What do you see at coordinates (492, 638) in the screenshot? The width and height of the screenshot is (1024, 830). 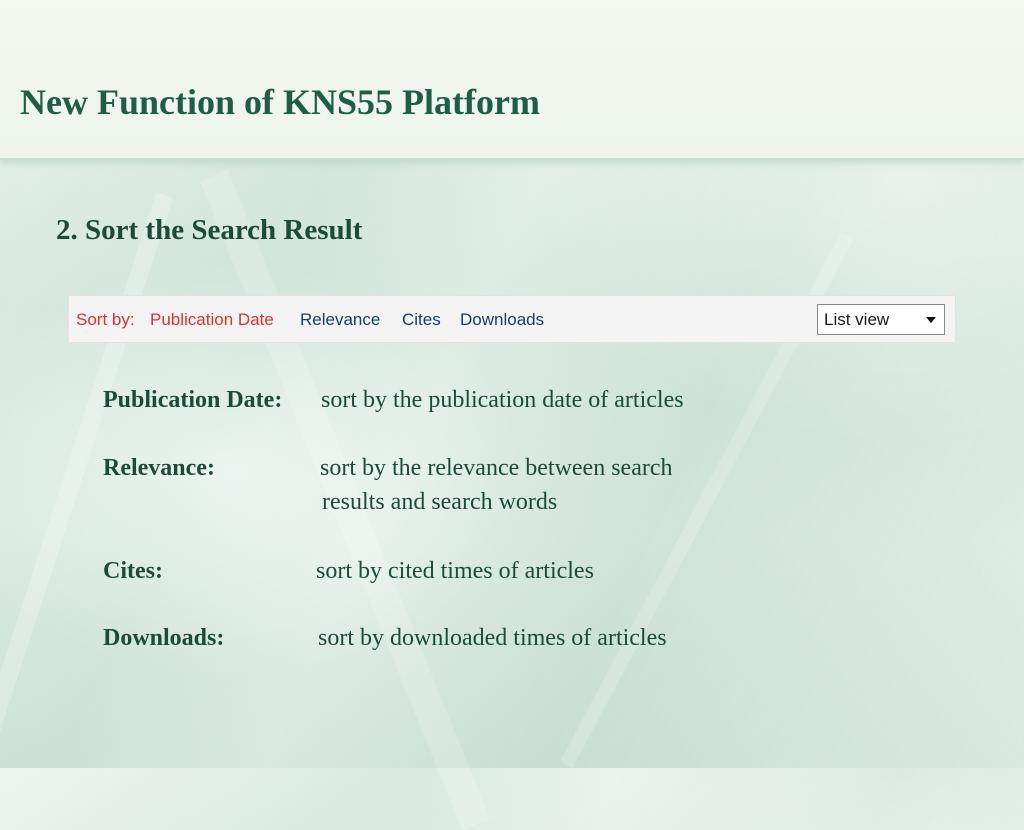 I see `definition-desc-downloads: sort by downloaded times of articles` at bounding box center [492, 638].